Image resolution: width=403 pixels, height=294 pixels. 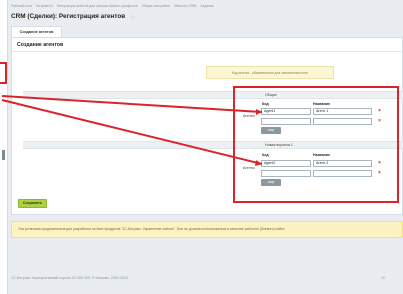 I want to click on arrow-head-icon, so click(x=259, y=112).